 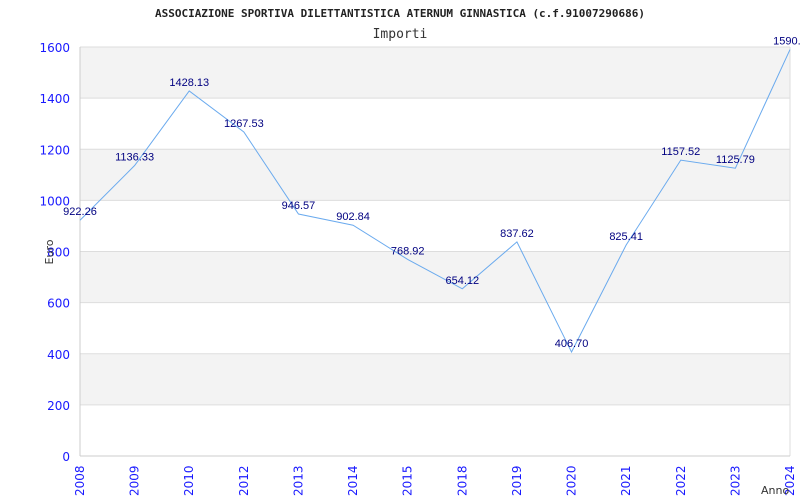 What do you see at coordinates (80, 480) in the screenshot?
I see `x-tick-label: 2008` at bounding box center [80, 480].